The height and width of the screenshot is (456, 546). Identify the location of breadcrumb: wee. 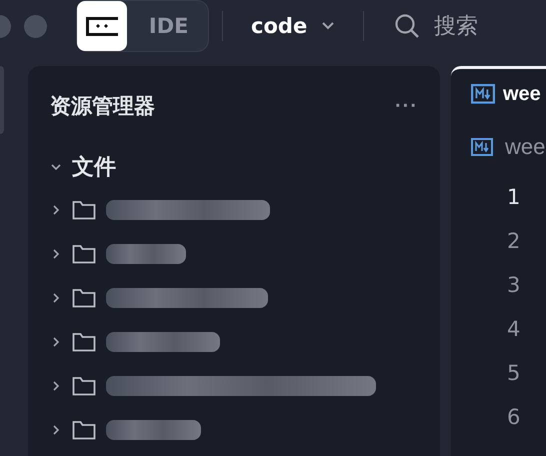
(525, 147).